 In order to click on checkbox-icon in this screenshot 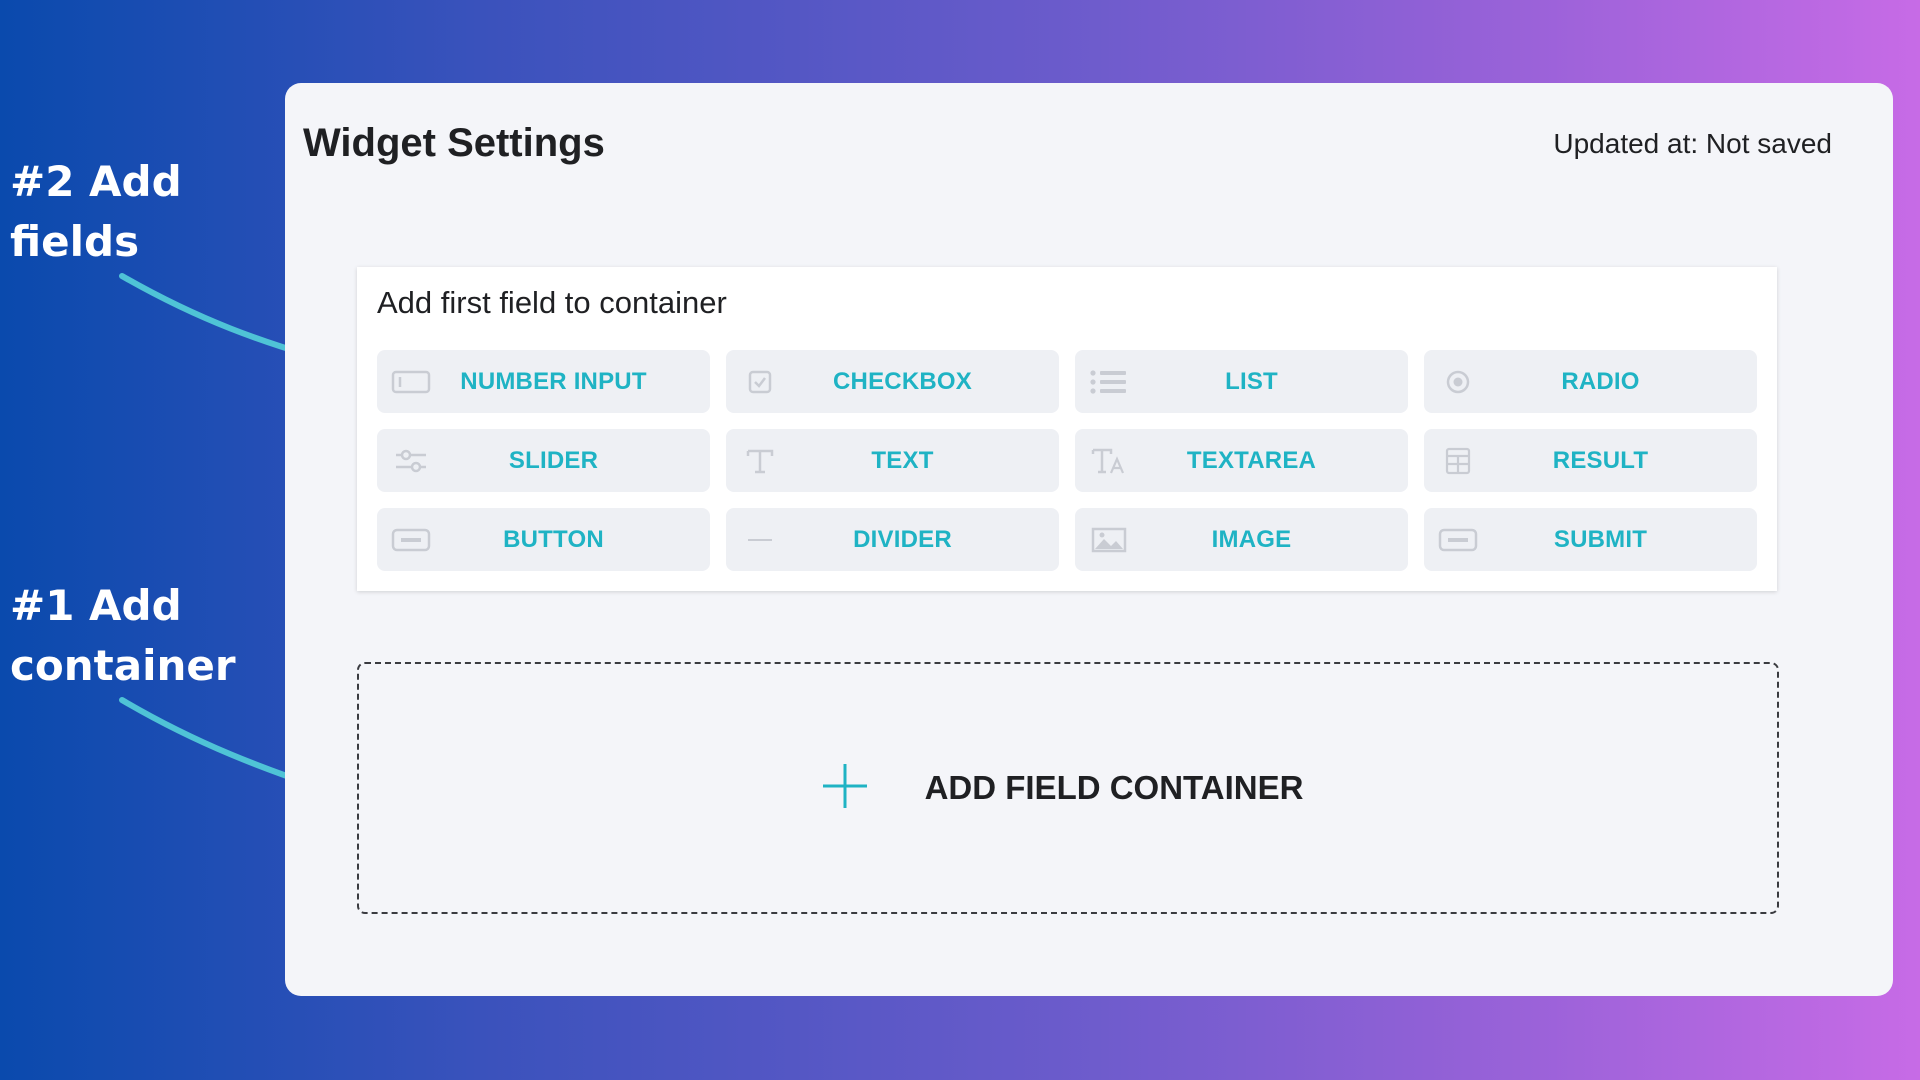, I will do `click(760, 382)`.